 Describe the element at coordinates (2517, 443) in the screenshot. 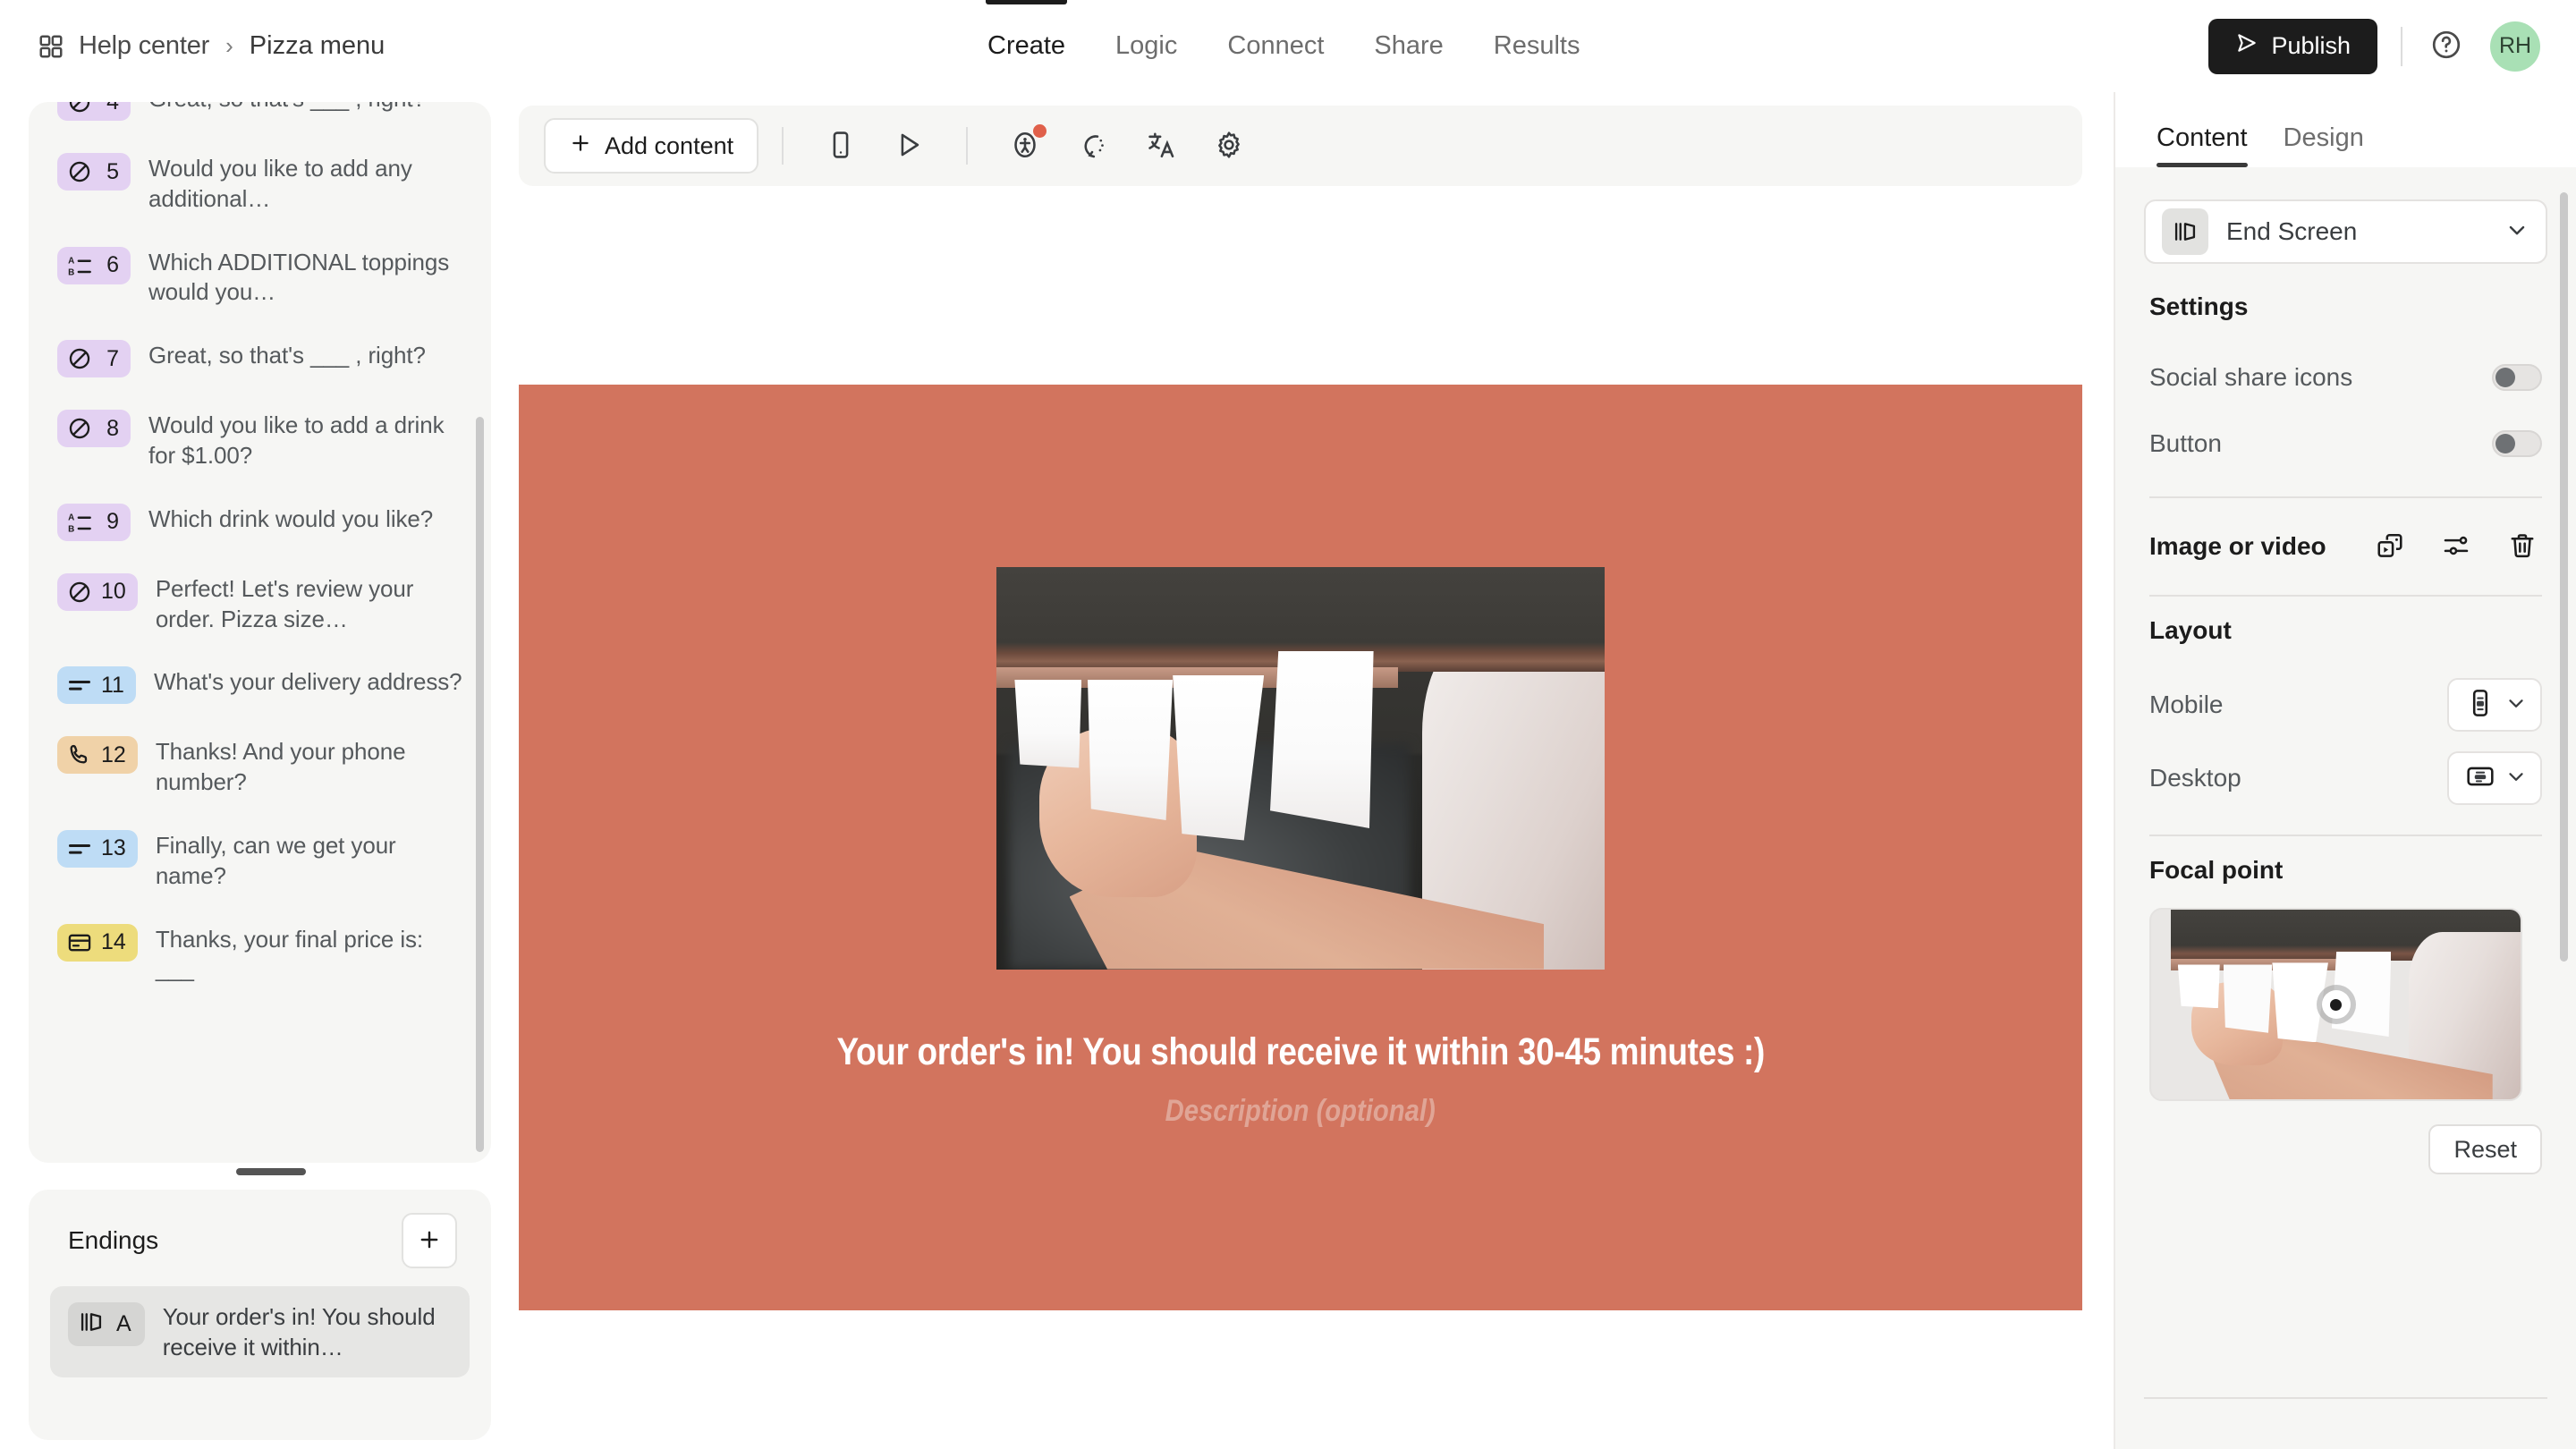

I see `button-toggle` at that location.